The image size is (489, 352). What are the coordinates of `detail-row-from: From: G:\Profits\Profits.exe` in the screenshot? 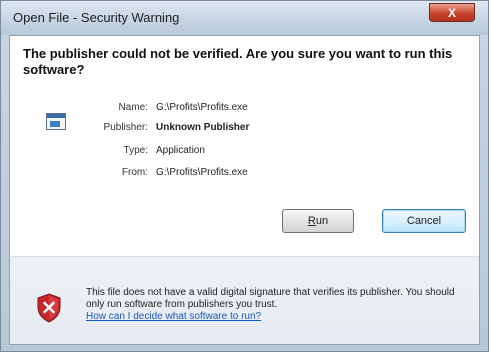 It's located at (244, 176).